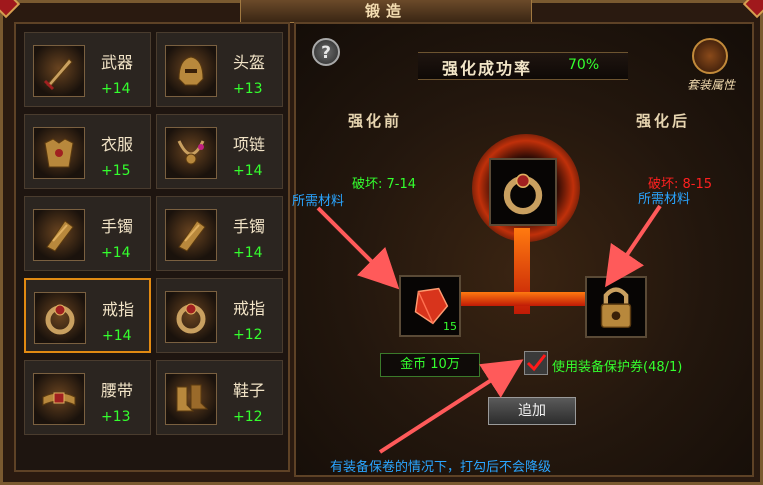 The width and height of the screenshot is (763, 485). Describe the element at coordinates (430, 365) in the screenshot. I see `gold-cost: 金币 10万` at that location.